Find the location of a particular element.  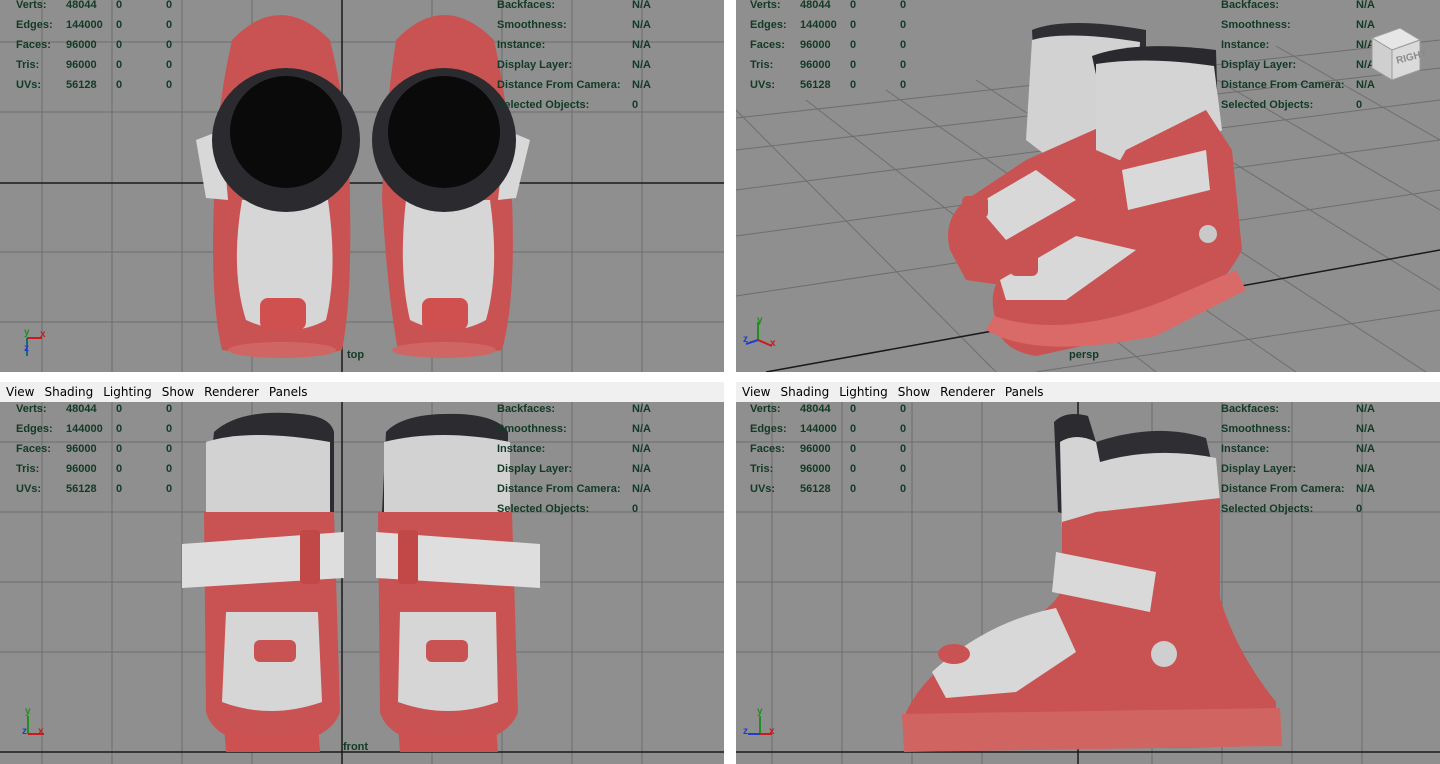

axis-y-label: y is located at coordinates (27, 332).